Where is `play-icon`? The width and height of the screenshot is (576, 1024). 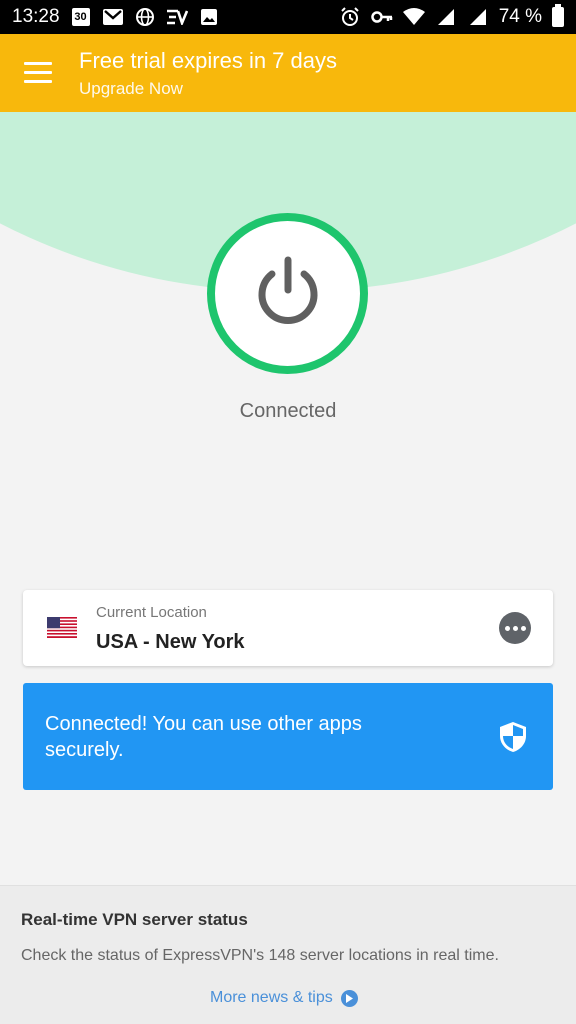 play-icon is located at coordinates (349, 998).